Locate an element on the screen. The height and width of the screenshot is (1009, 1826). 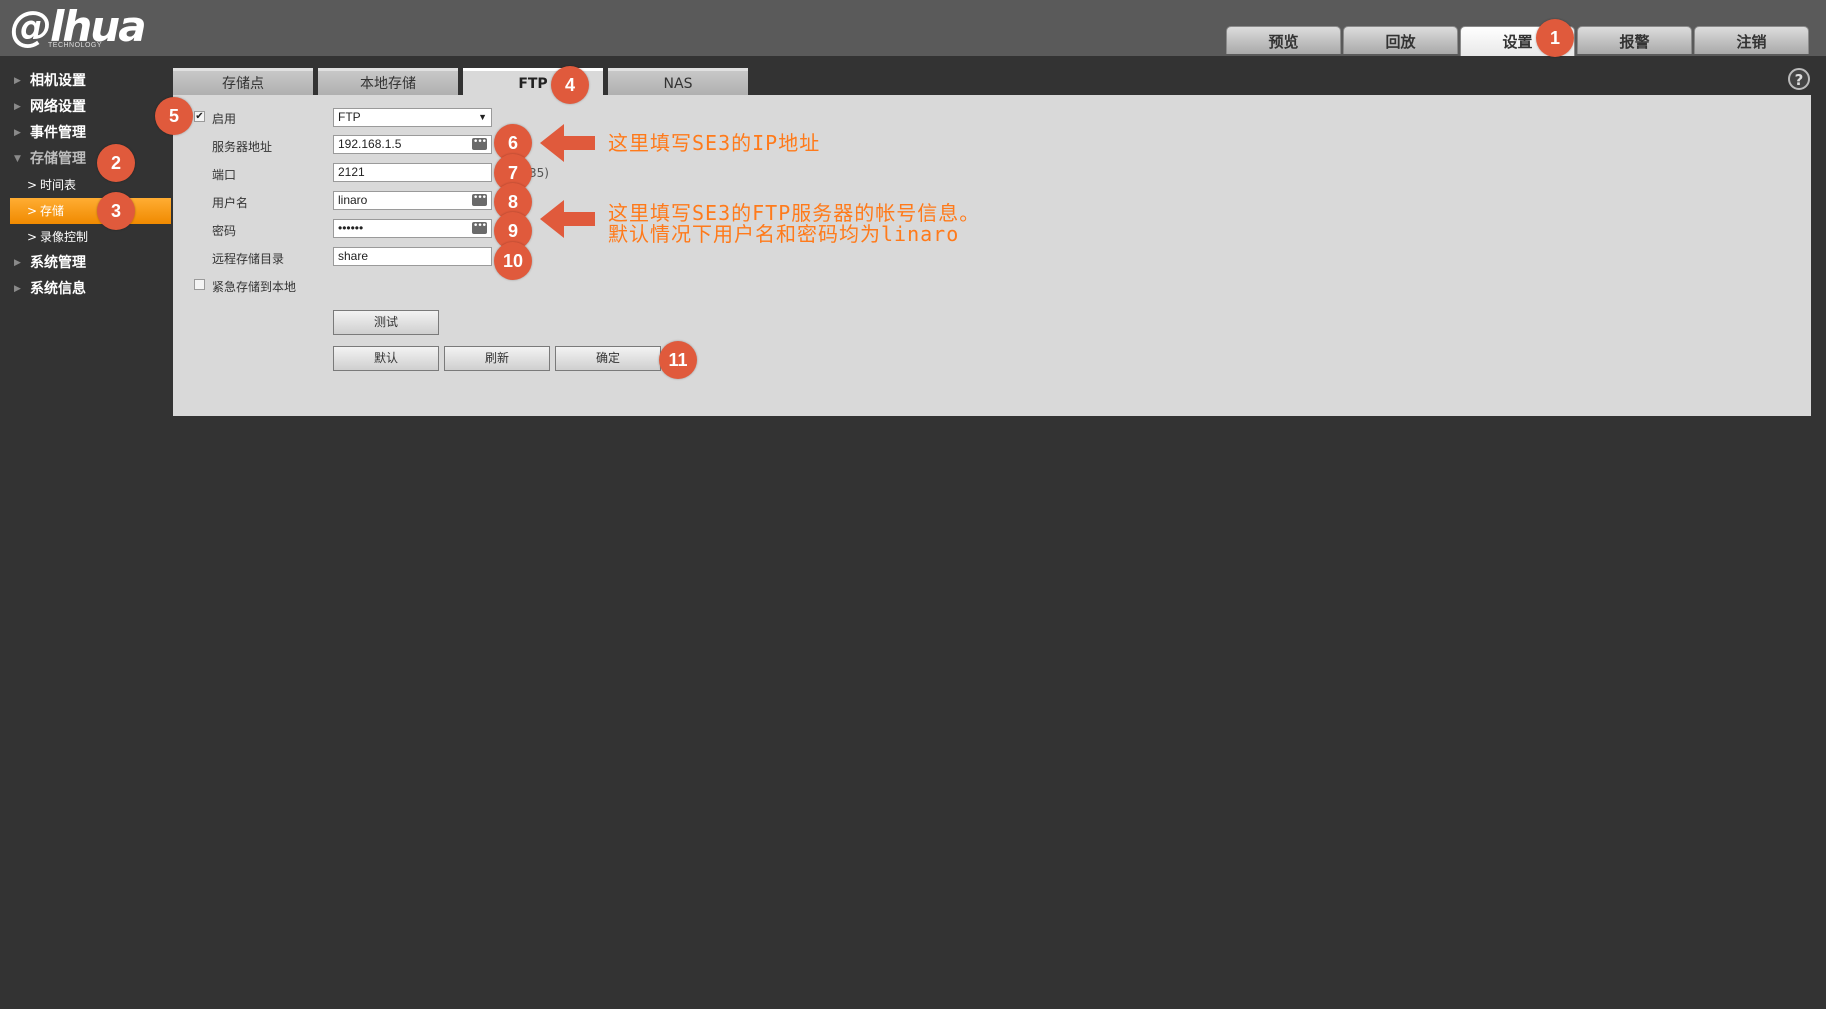
annotation-badge-5: 5 is located at coordinates (174, 116).